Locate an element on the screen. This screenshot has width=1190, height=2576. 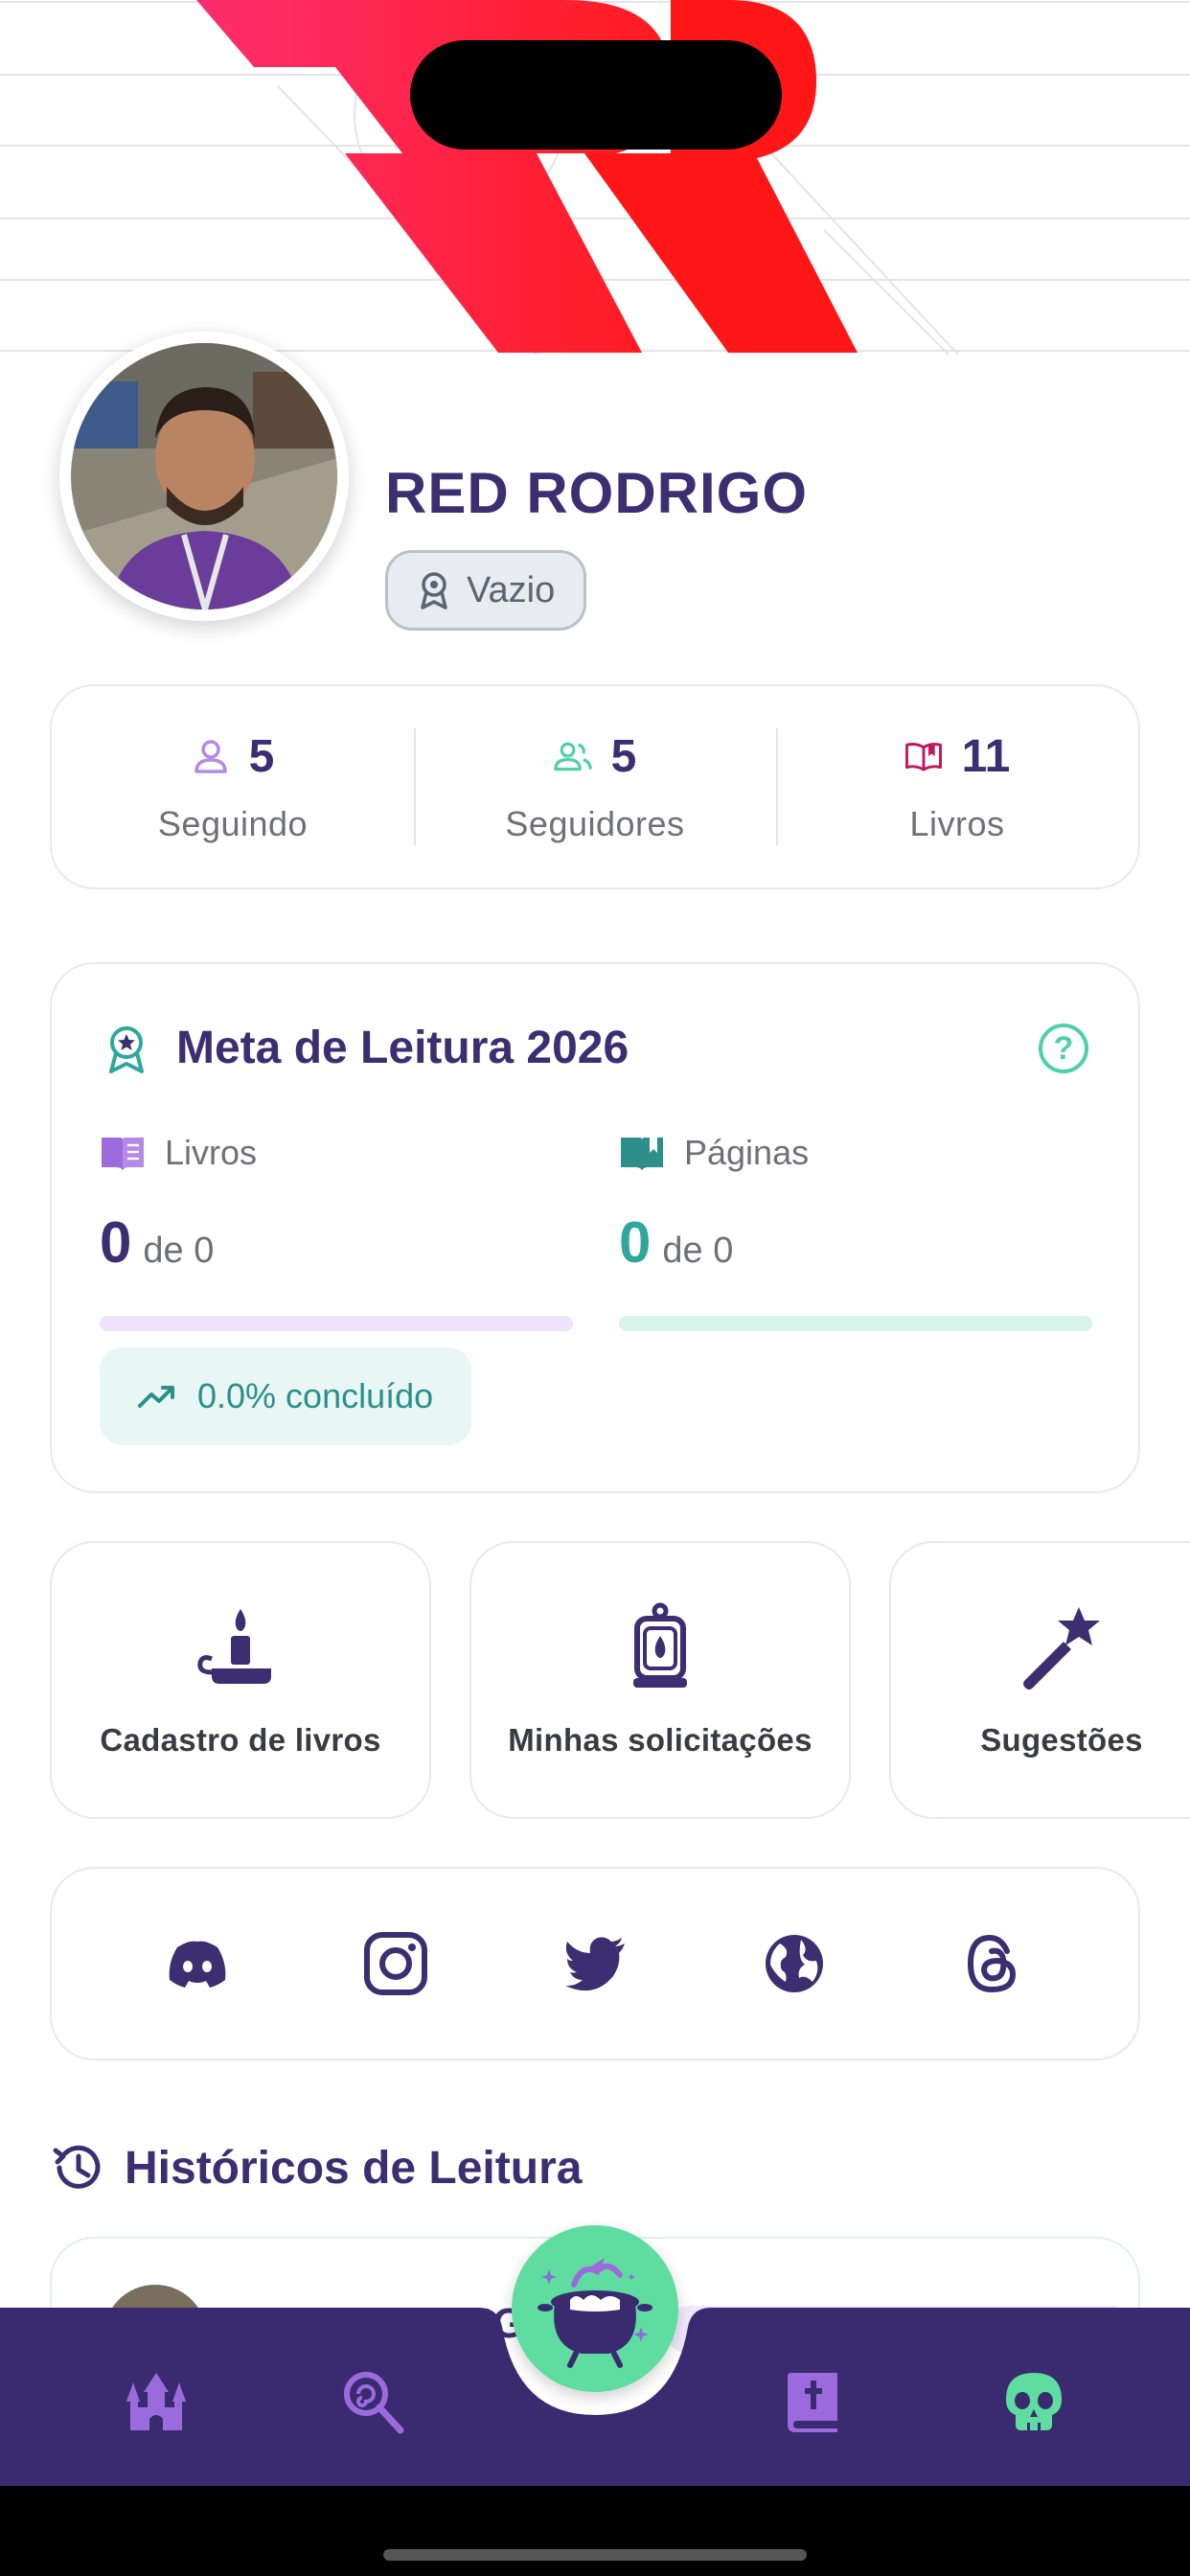
stat-followers: 5 Seguidores is located at coordinates (595, 786).